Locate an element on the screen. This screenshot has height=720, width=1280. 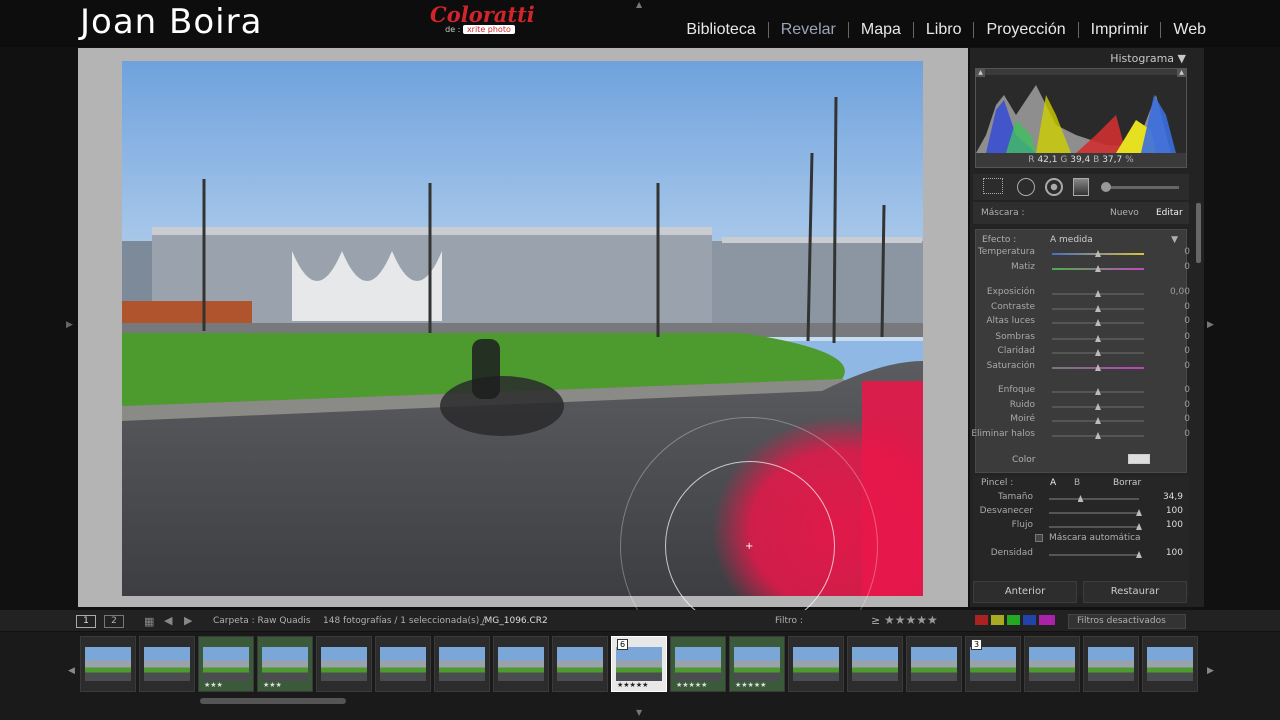
adjustment-brush-icon is located at coordinates (1106, 187).